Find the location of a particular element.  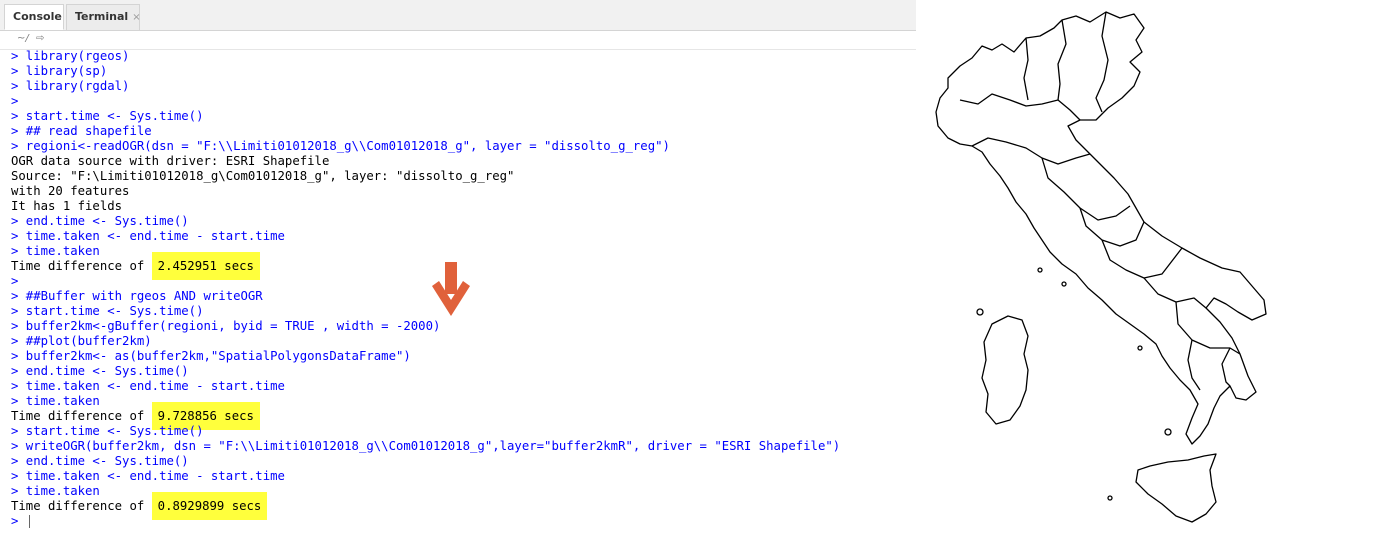

working-directory-bar: ~/ ⇨ is located at coordinates (458, 40).